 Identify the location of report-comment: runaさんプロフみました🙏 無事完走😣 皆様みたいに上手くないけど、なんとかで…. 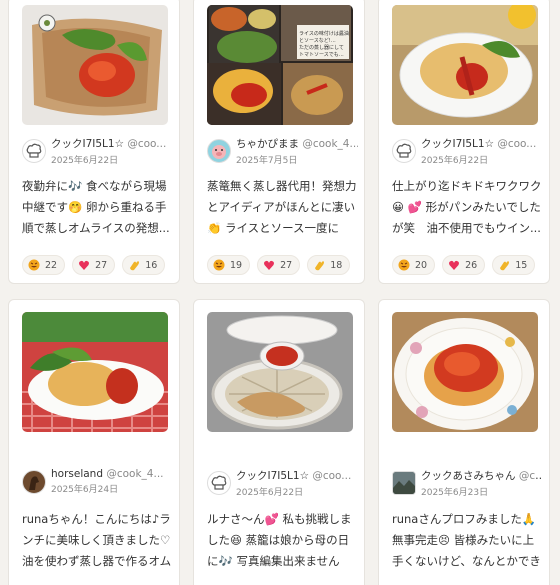
(467, 540).